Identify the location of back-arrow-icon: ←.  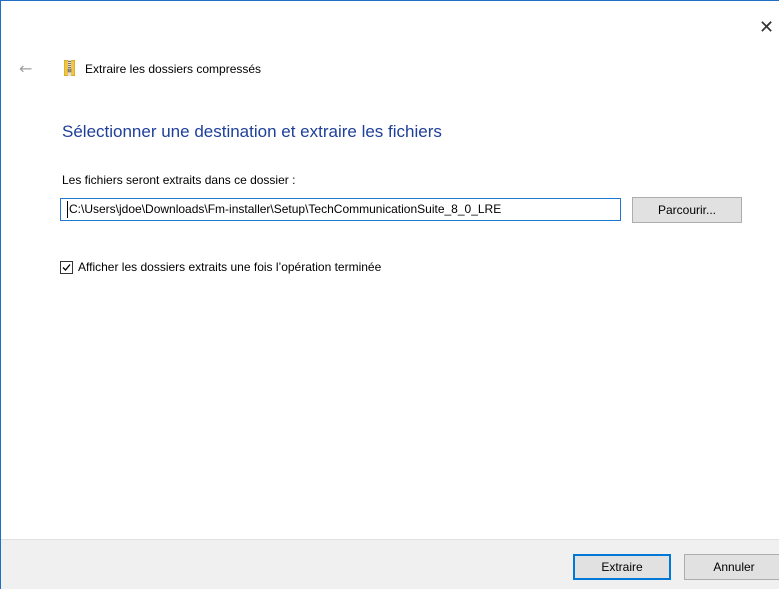
(29, 69).